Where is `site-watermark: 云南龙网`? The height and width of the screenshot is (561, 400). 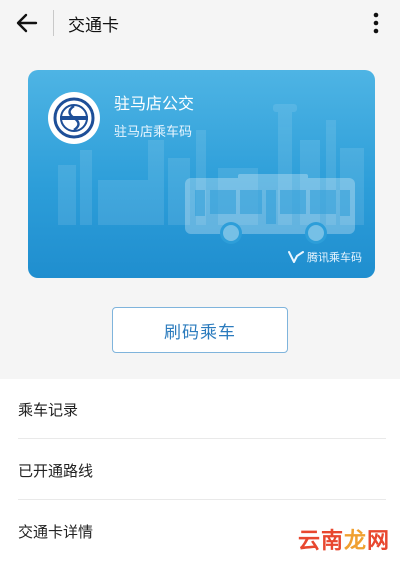 site-watermark: 云南龙网 is located at coordinates (344, 539).